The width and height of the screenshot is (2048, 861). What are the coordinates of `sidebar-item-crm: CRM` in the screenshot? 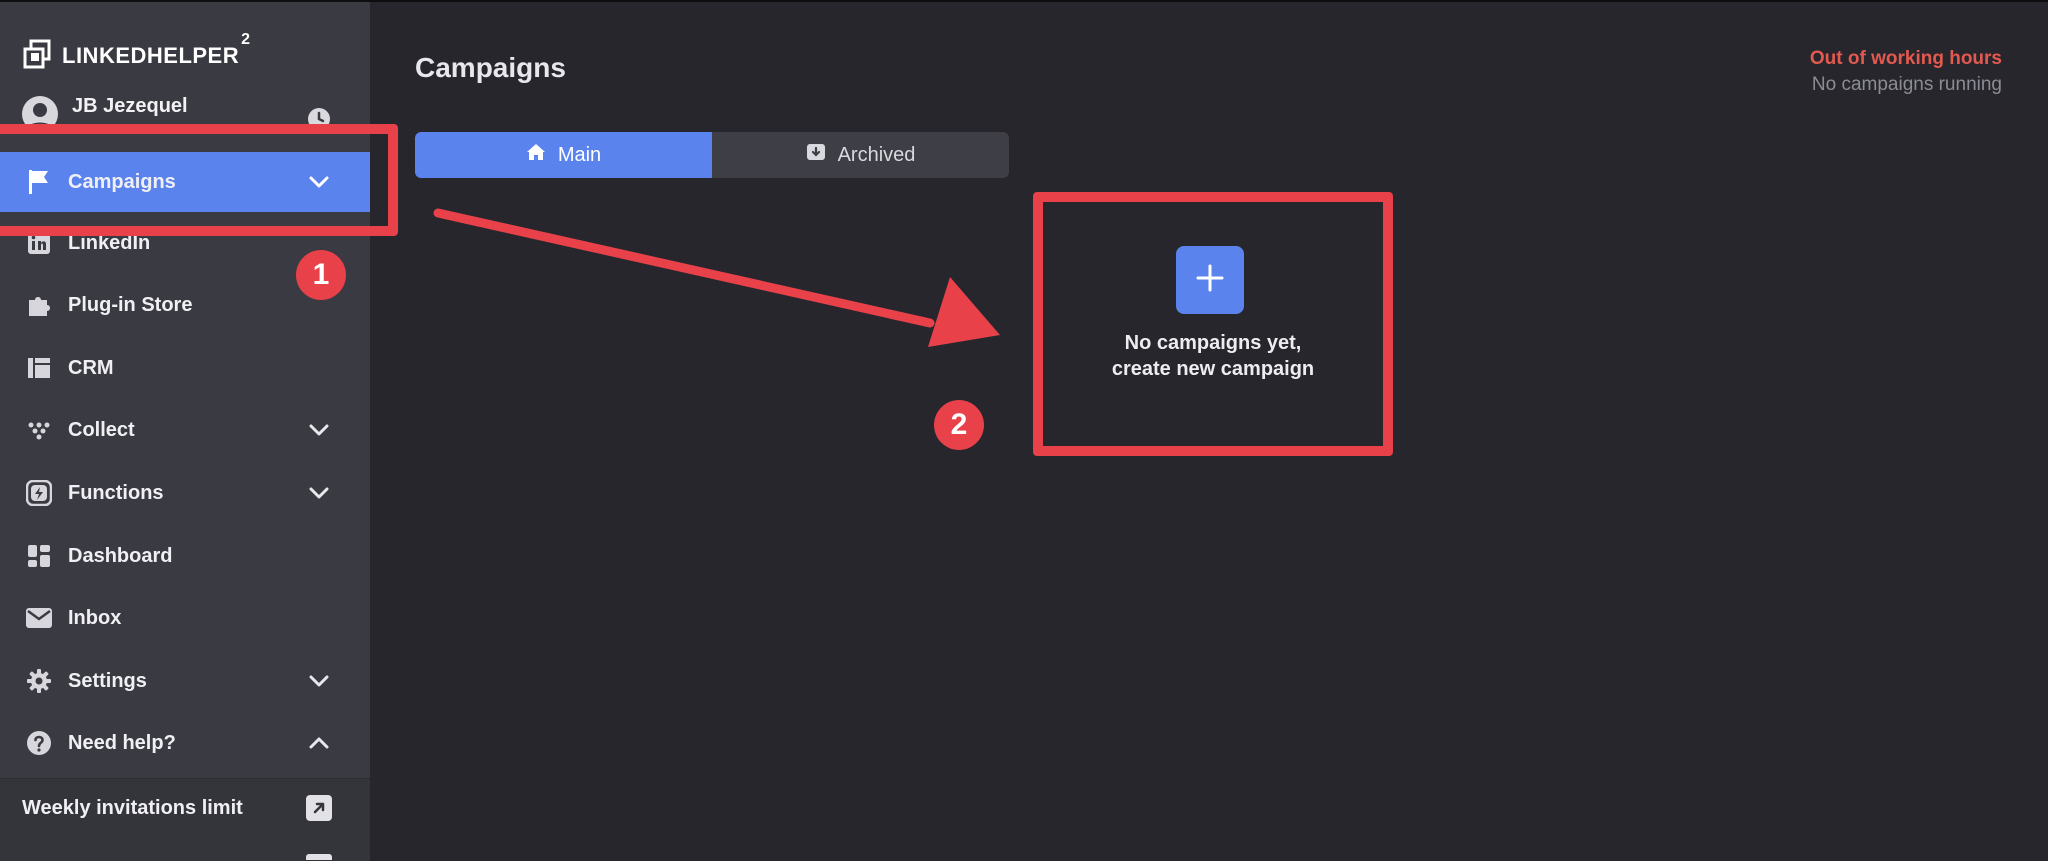 It's located at (185, 368).